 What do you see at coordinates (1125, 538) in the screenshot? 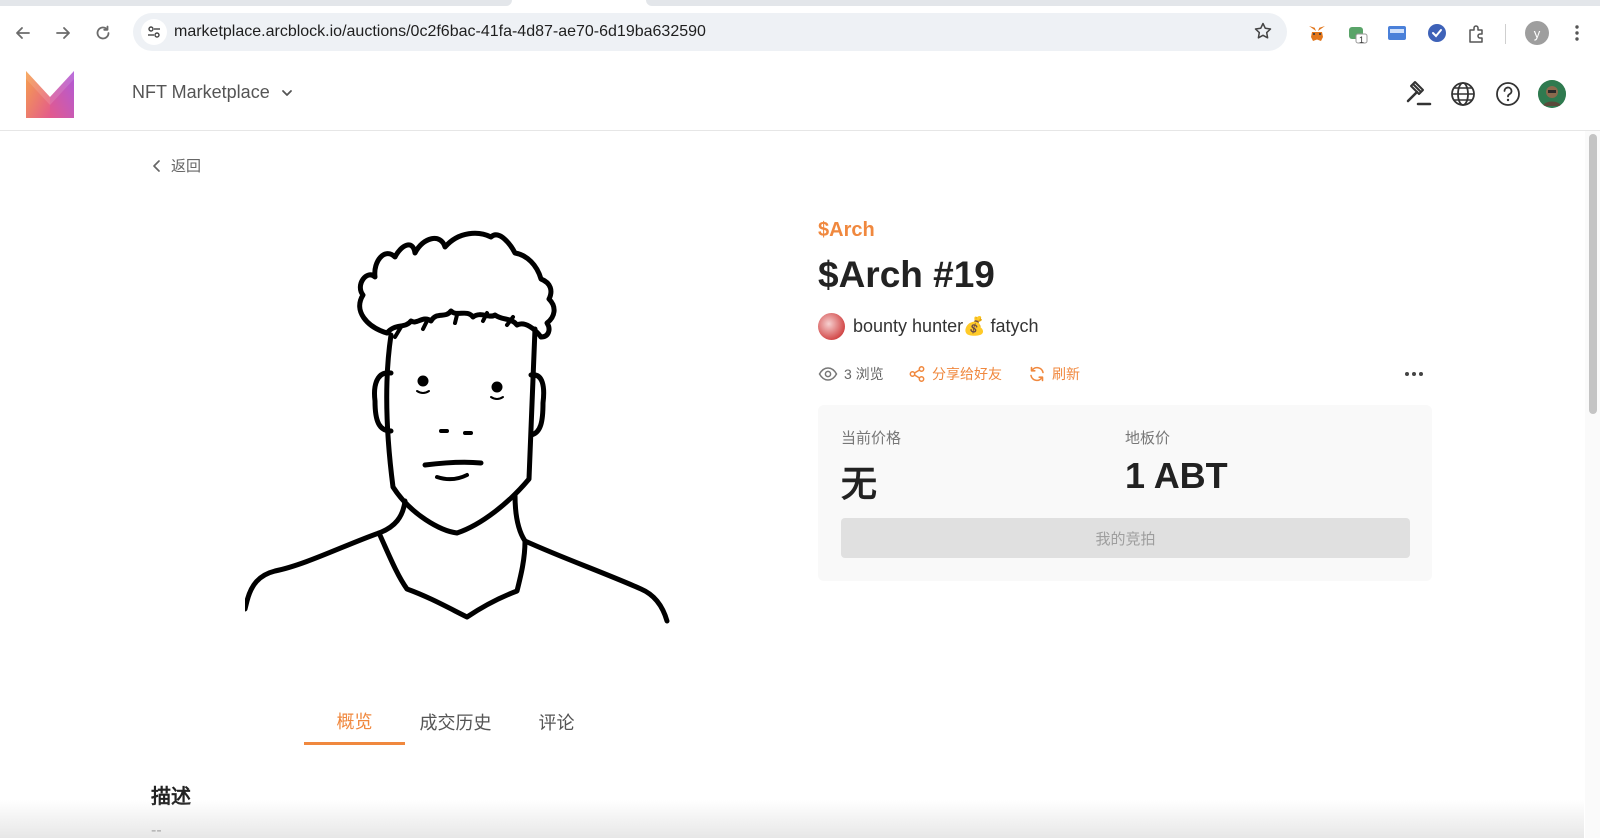
I see `my-bid-button: 我的竞拍` at bounding box center [1125, 538].